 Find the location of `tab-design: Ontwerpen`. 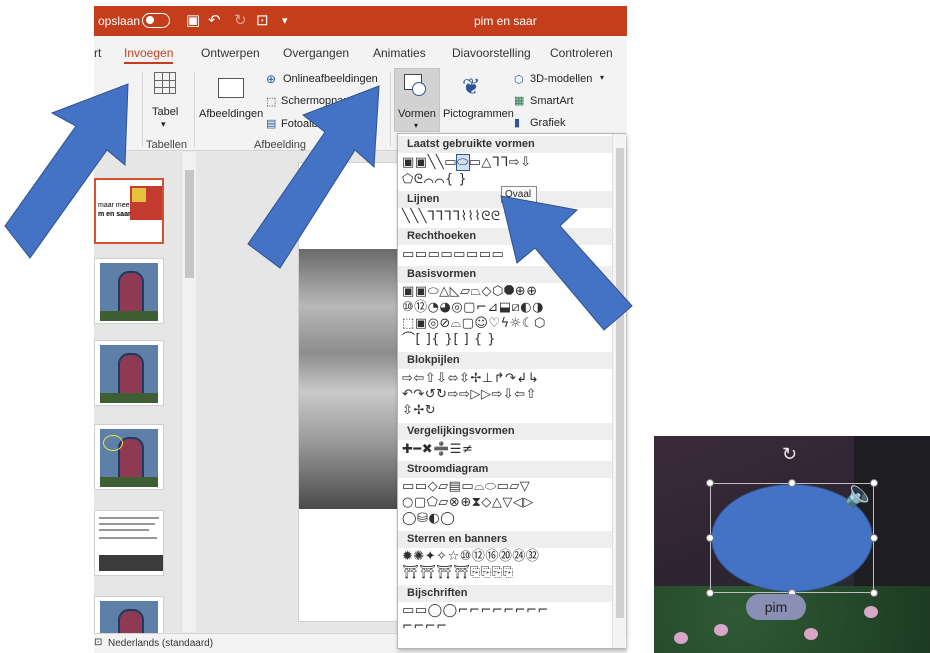

tab-design: Ontwerpen is located at coordinates (230, 53).